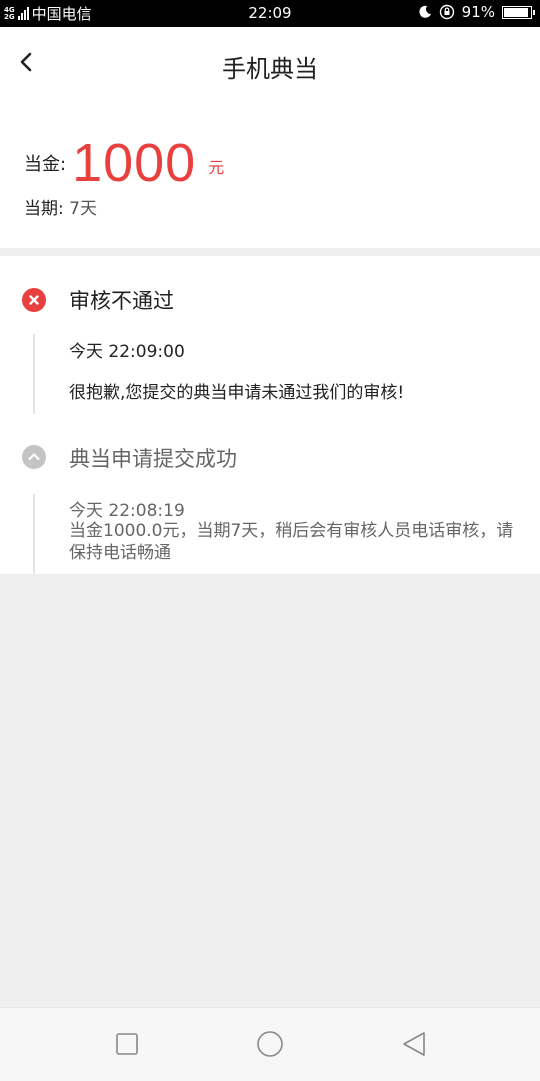 Image resolution: width=540 pixels, height=1081 pixels. Describe the element at coordinates (446, 12) in the screenshot. I see `rotation-lock-icon` at that location.